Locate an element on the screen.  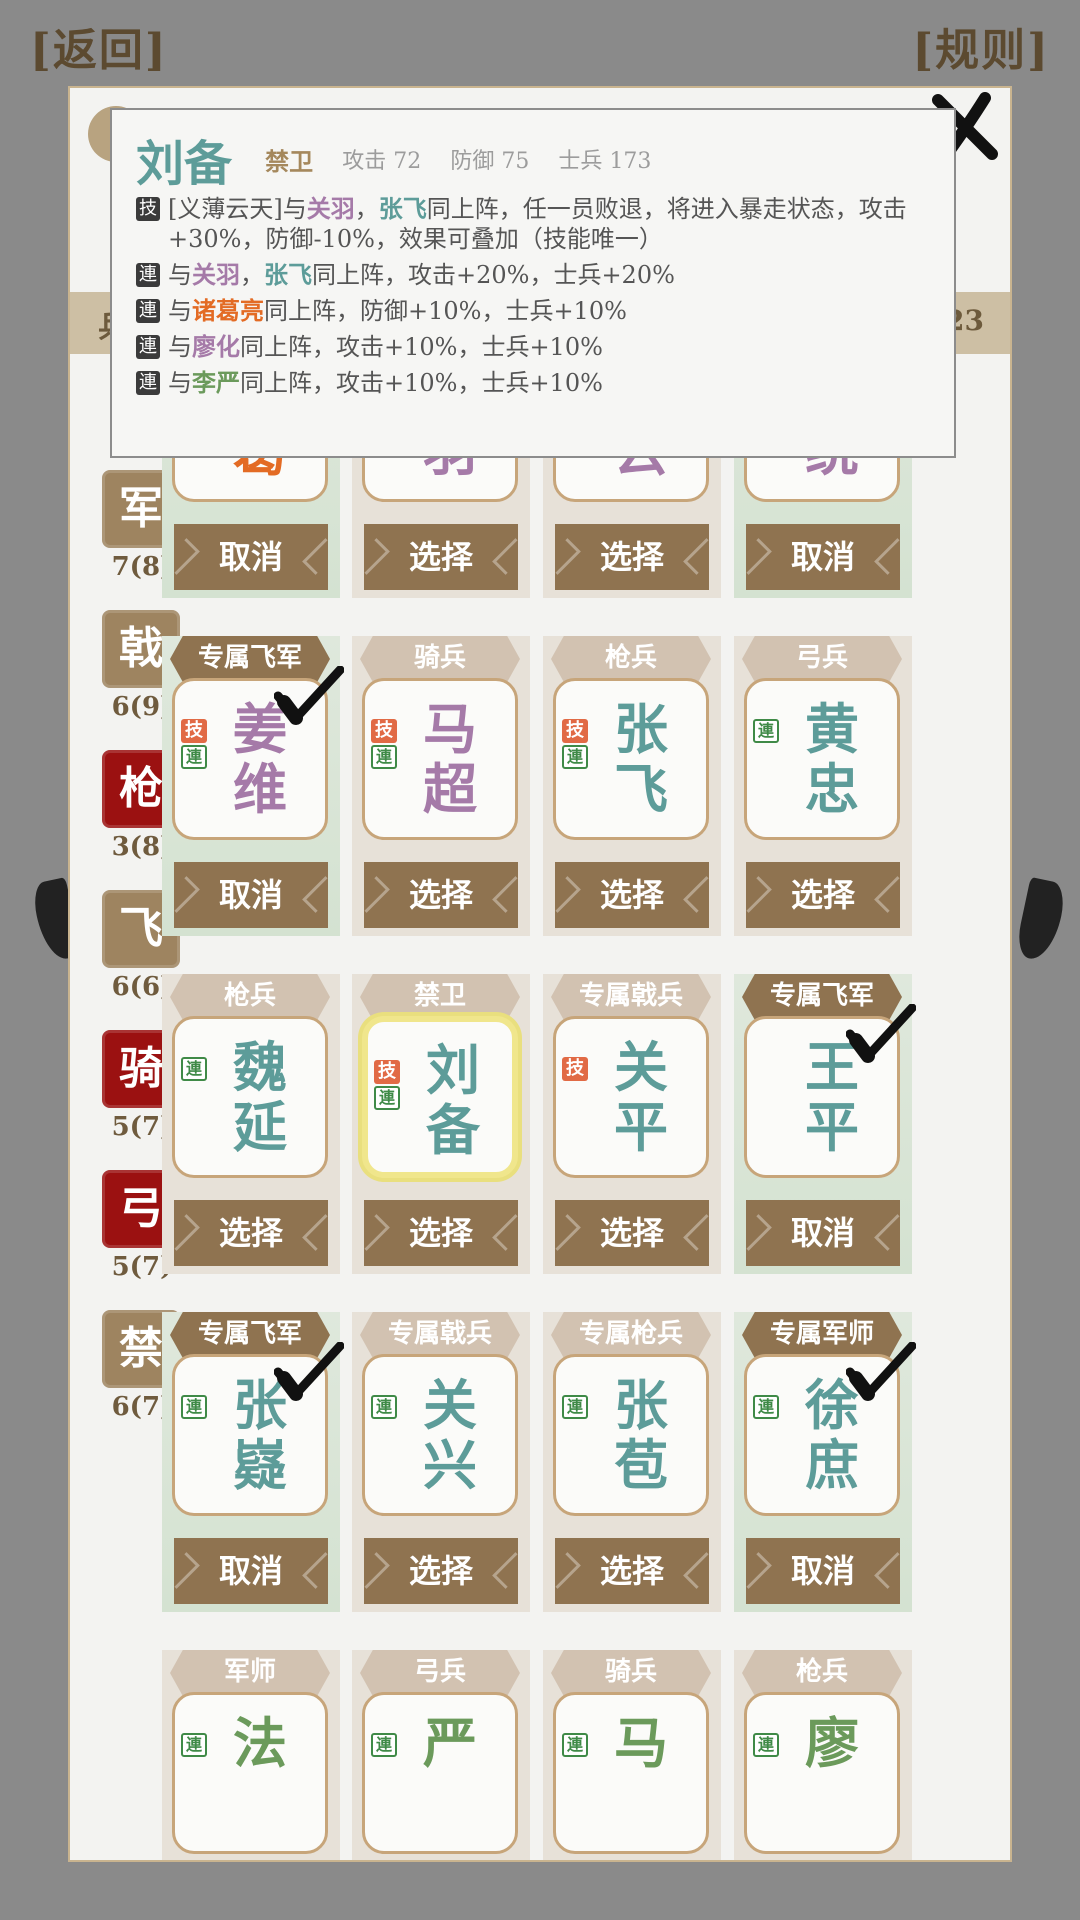
hero-portrait: 张苞 連 is located at coordinates (631, 1435).